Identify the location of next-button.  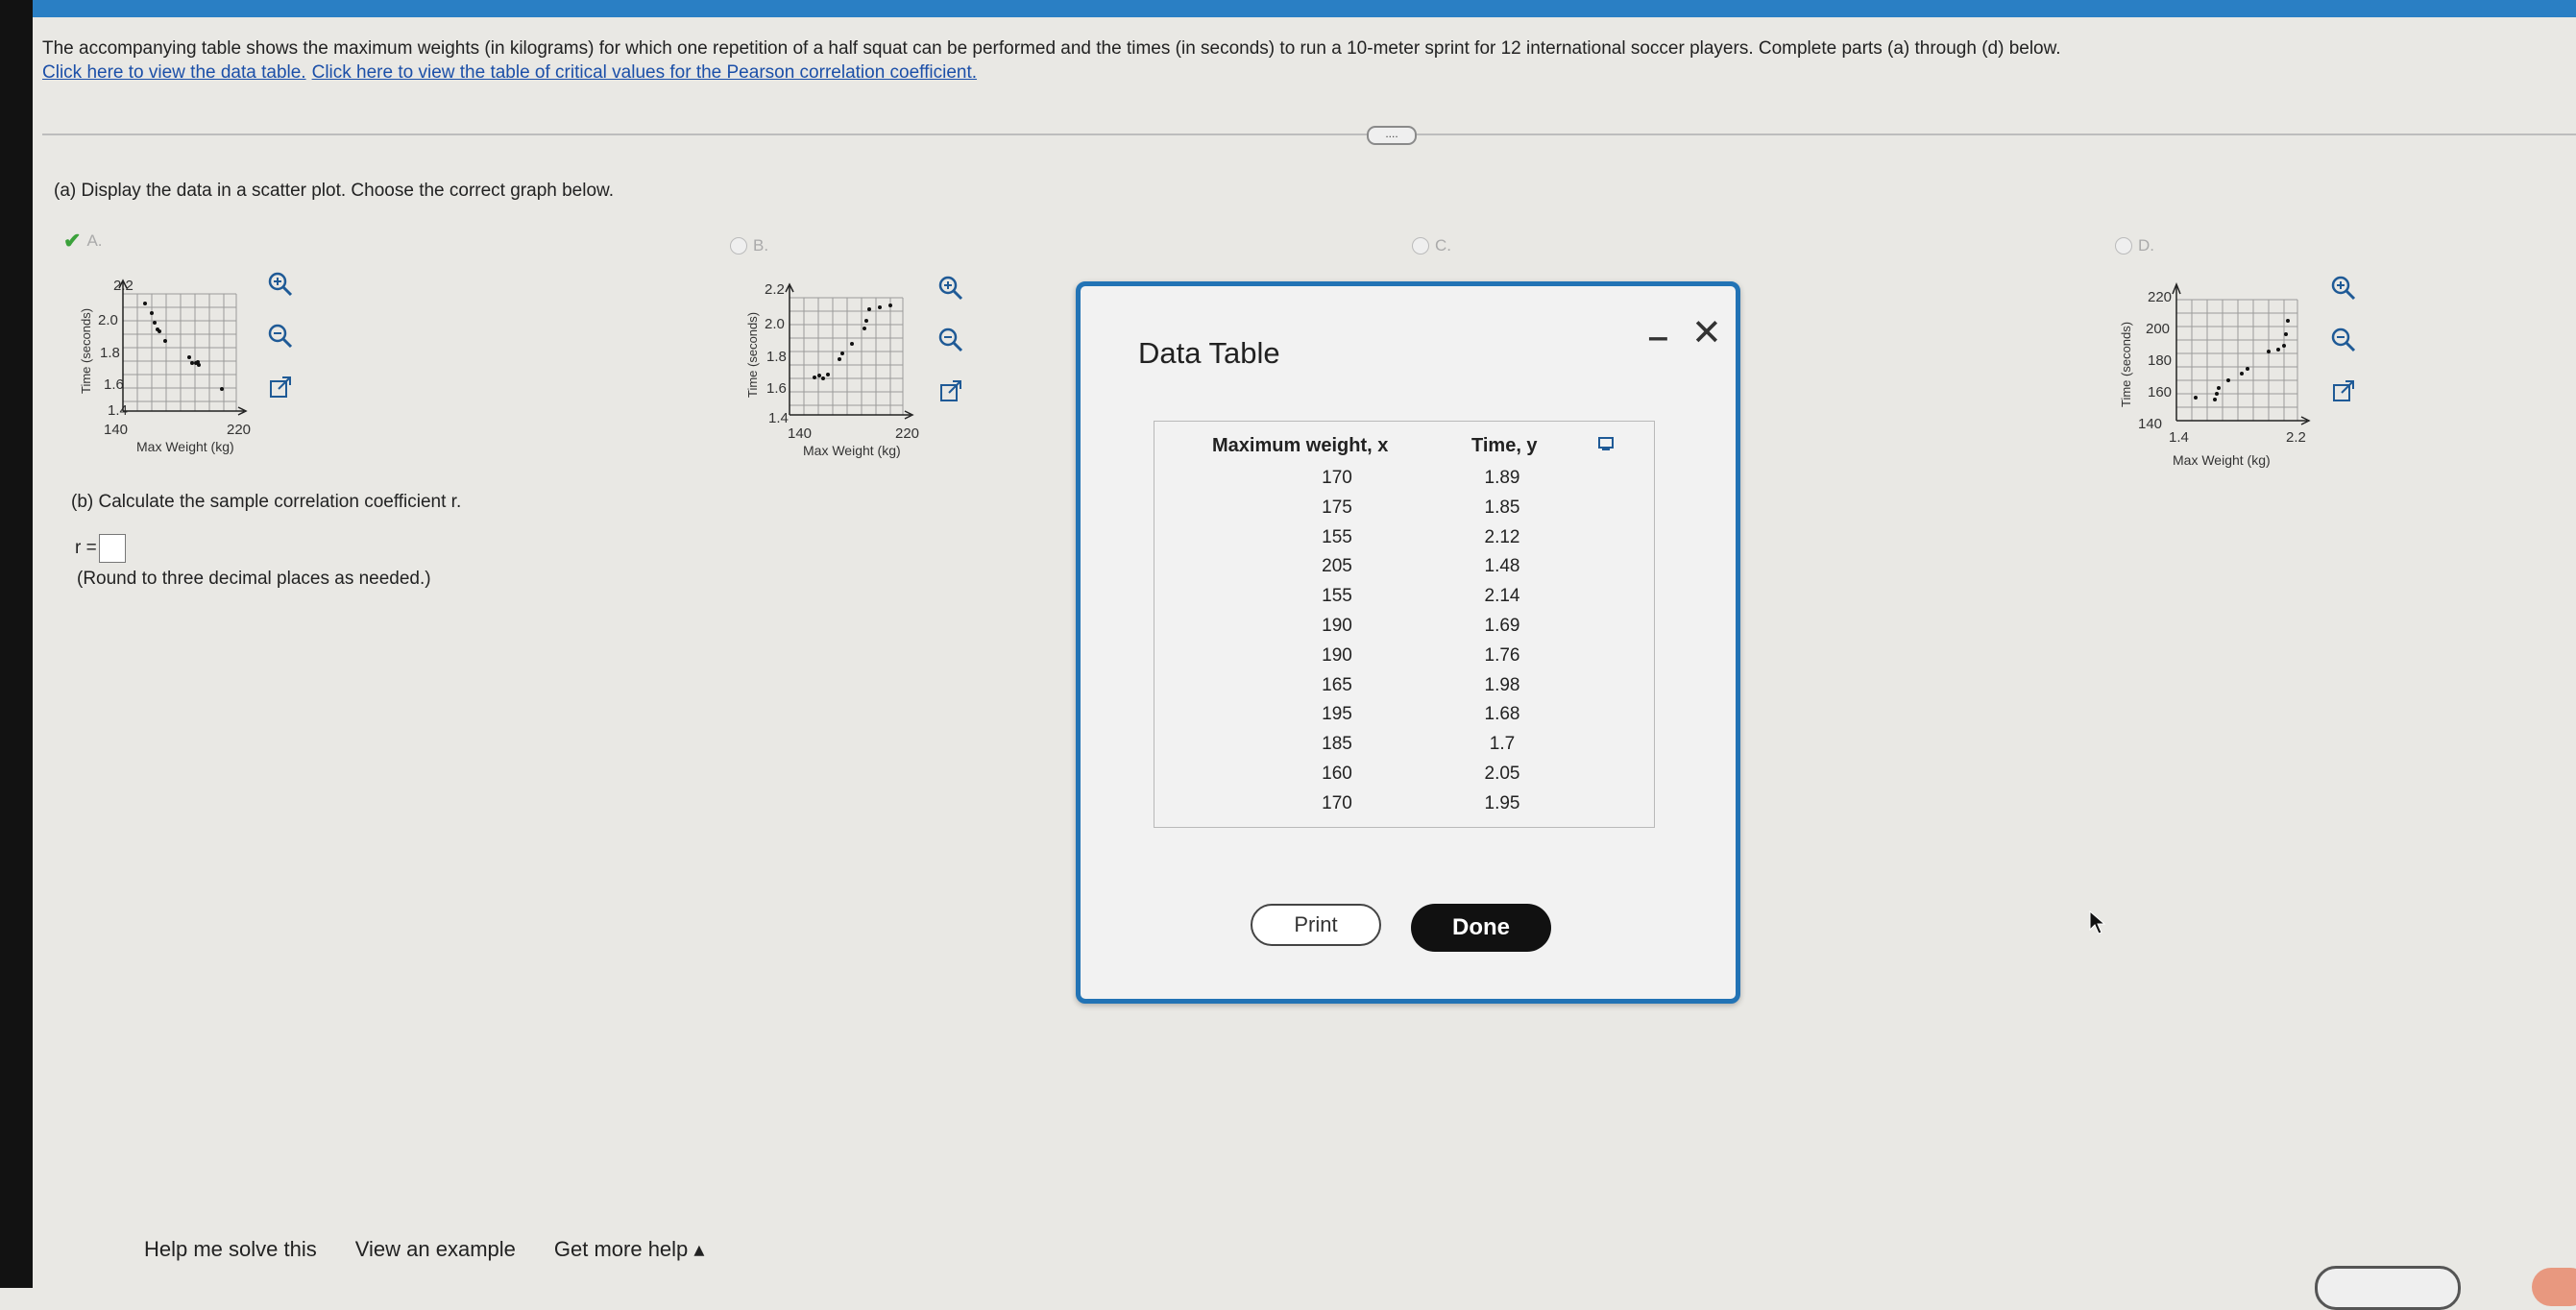
(2554, 1287).